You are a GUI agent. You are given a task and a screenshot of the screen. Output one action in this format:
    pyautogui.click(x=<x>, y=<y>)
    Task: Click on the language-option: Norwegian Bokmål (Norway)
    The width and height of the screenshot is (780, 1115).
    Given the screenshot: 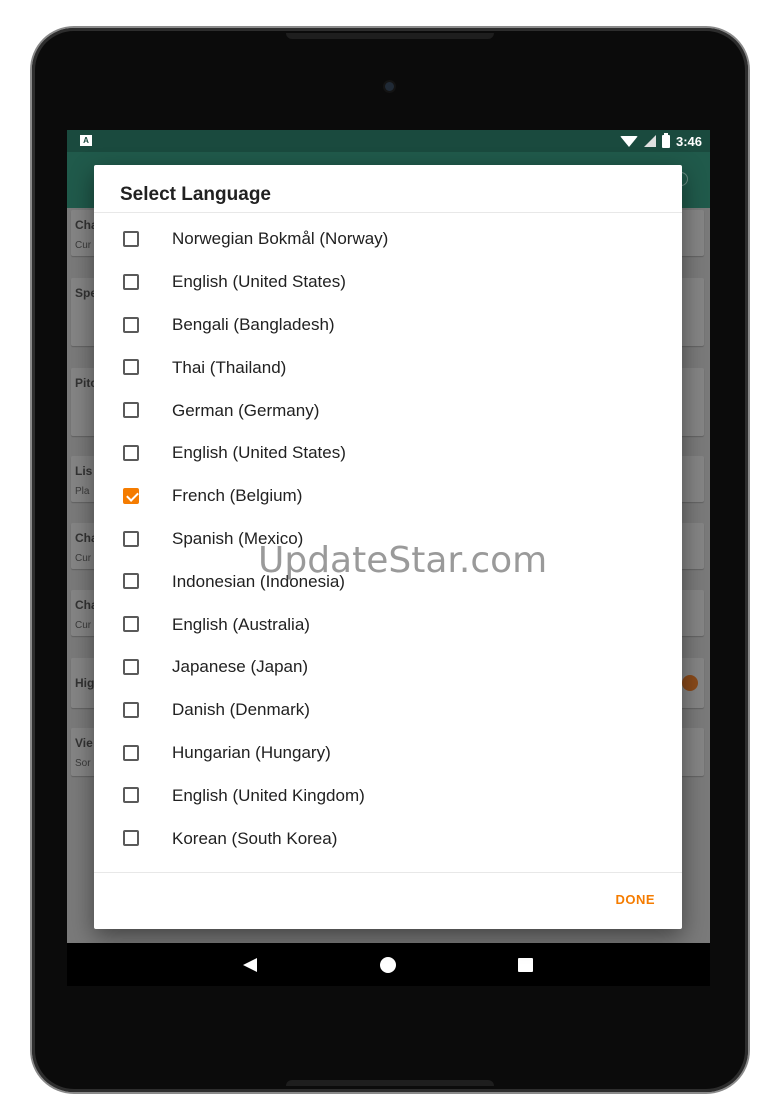 What is the action you would take?
    pyautogui.click(x=388, y=239)
    